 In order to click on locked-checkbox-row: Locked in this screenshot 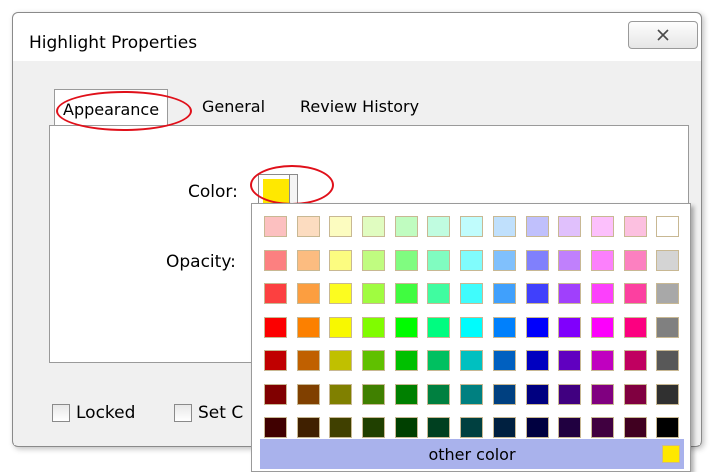, I will do `click(93, 413)`.